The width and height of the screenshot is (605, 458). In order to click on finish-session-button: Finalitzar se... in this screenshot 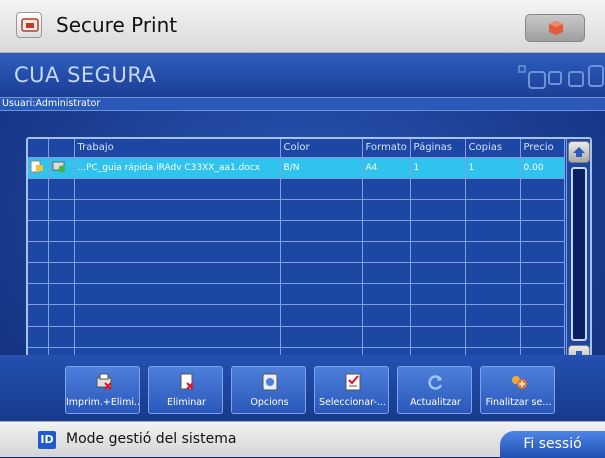, I will do `click(517, 390)`.